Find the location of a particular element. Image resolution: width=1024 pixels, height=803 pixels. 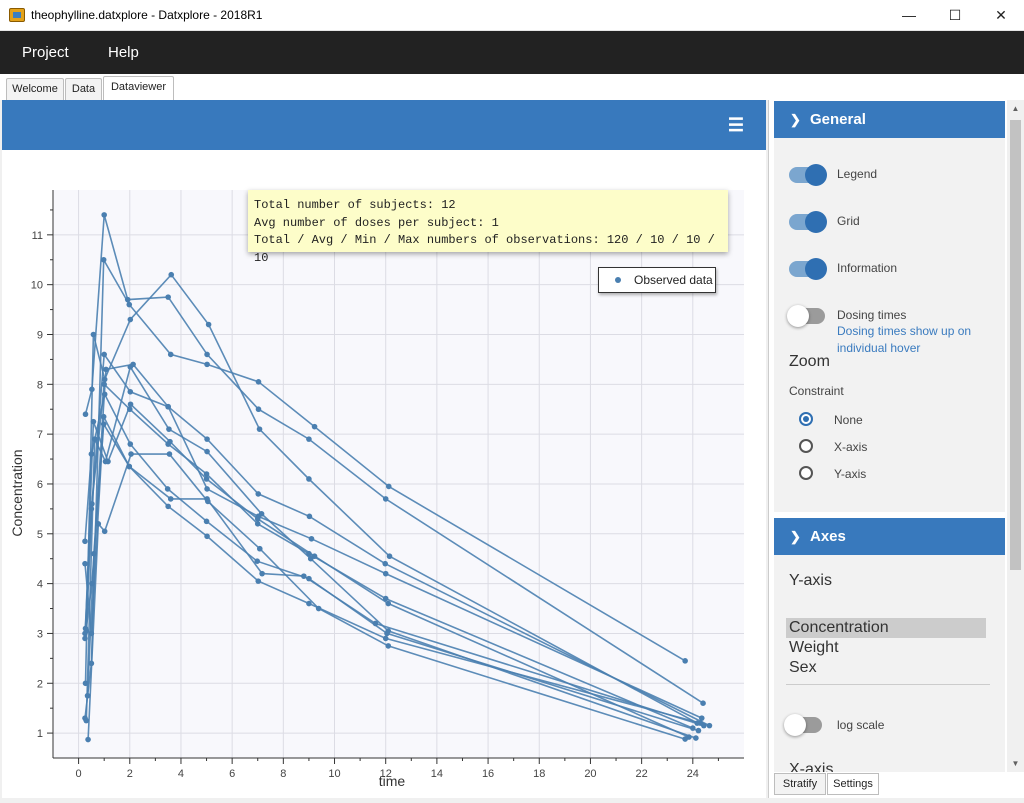

legend-label: Observed data is located at coordinates (673, 280).